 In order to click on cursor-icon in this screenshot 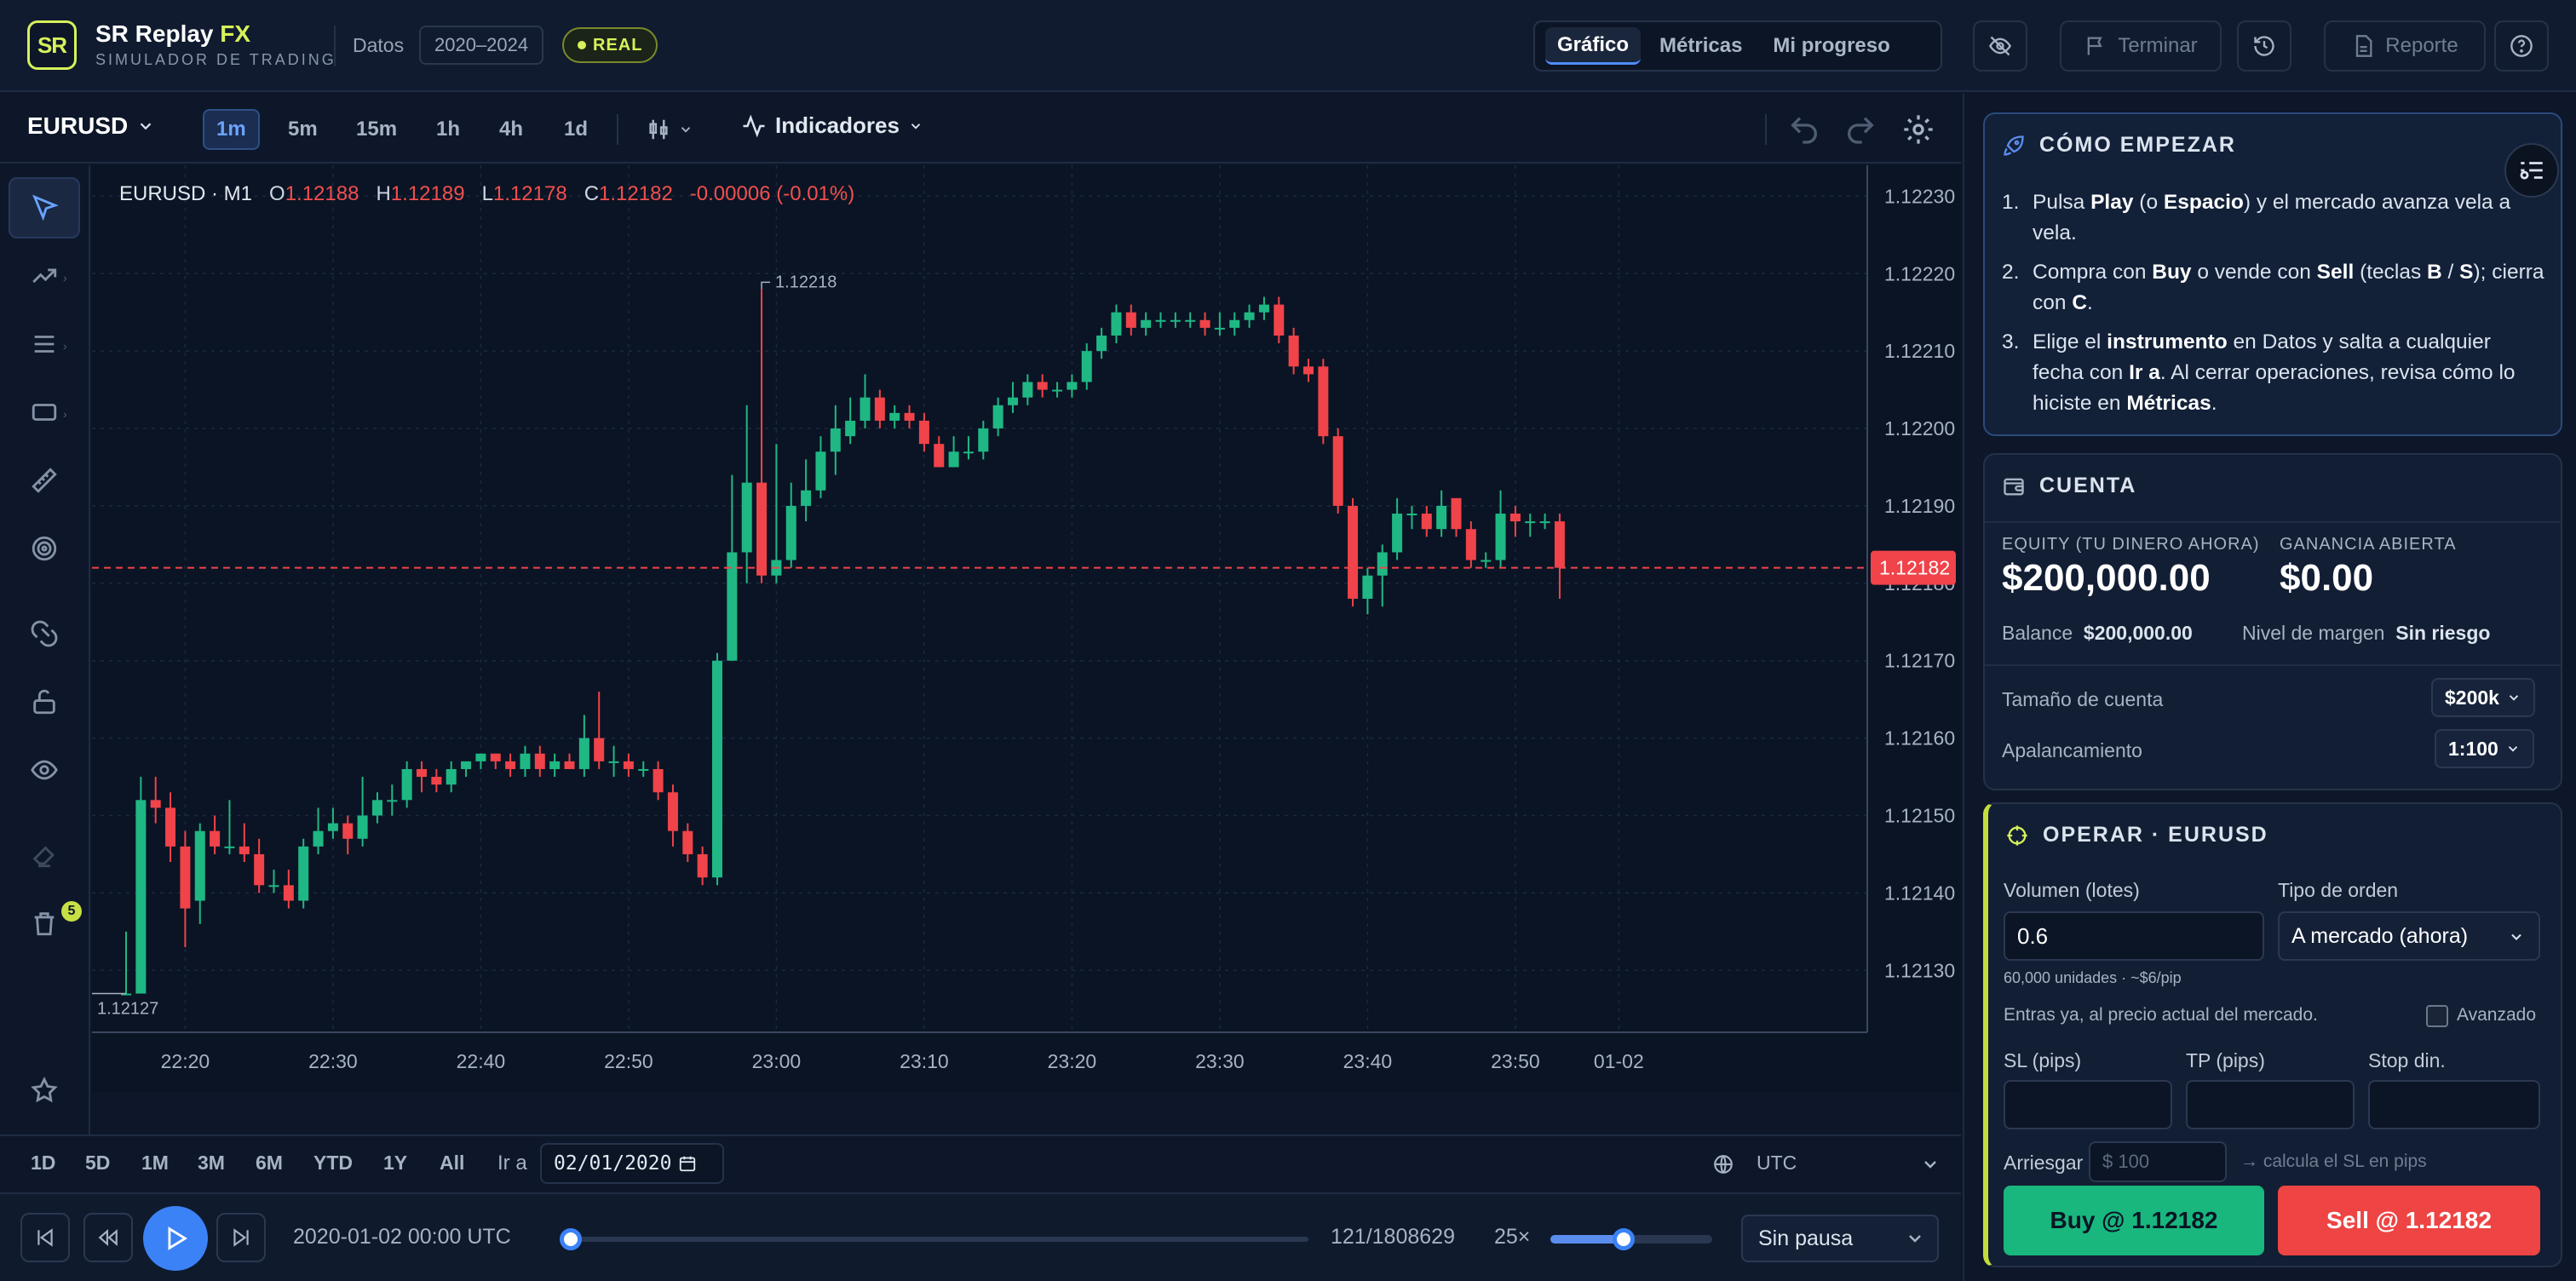, I will do `click(46, 207)`.